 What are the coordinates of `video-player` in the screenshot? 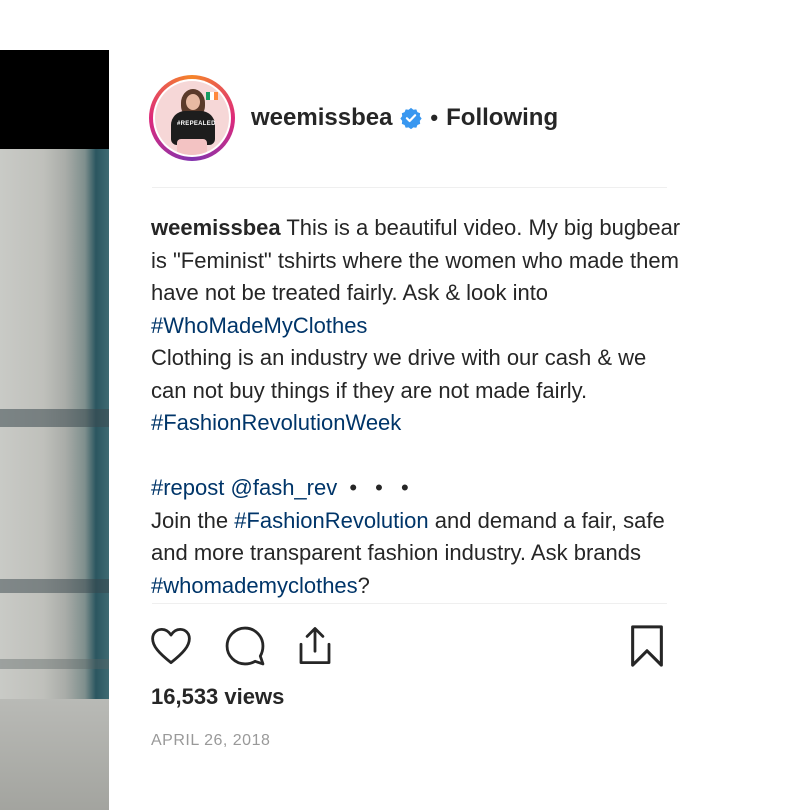 It's located at (54, 430).